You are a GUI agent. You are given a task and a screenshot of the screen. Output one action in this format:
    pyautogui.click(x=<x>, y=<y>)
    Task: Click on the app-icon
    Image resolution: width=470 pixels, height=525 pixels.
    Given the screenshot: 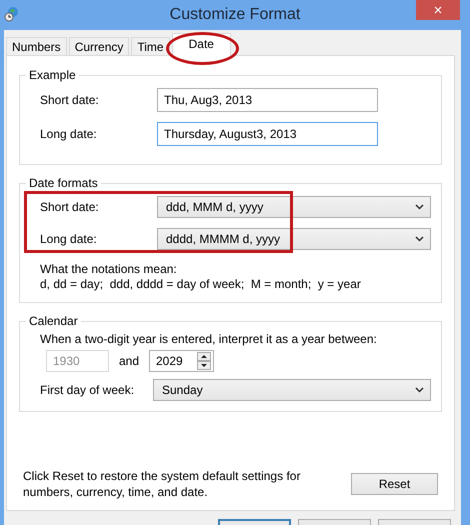 What is the action you would take?
    pyautogui.click(x=12, y=14)
    